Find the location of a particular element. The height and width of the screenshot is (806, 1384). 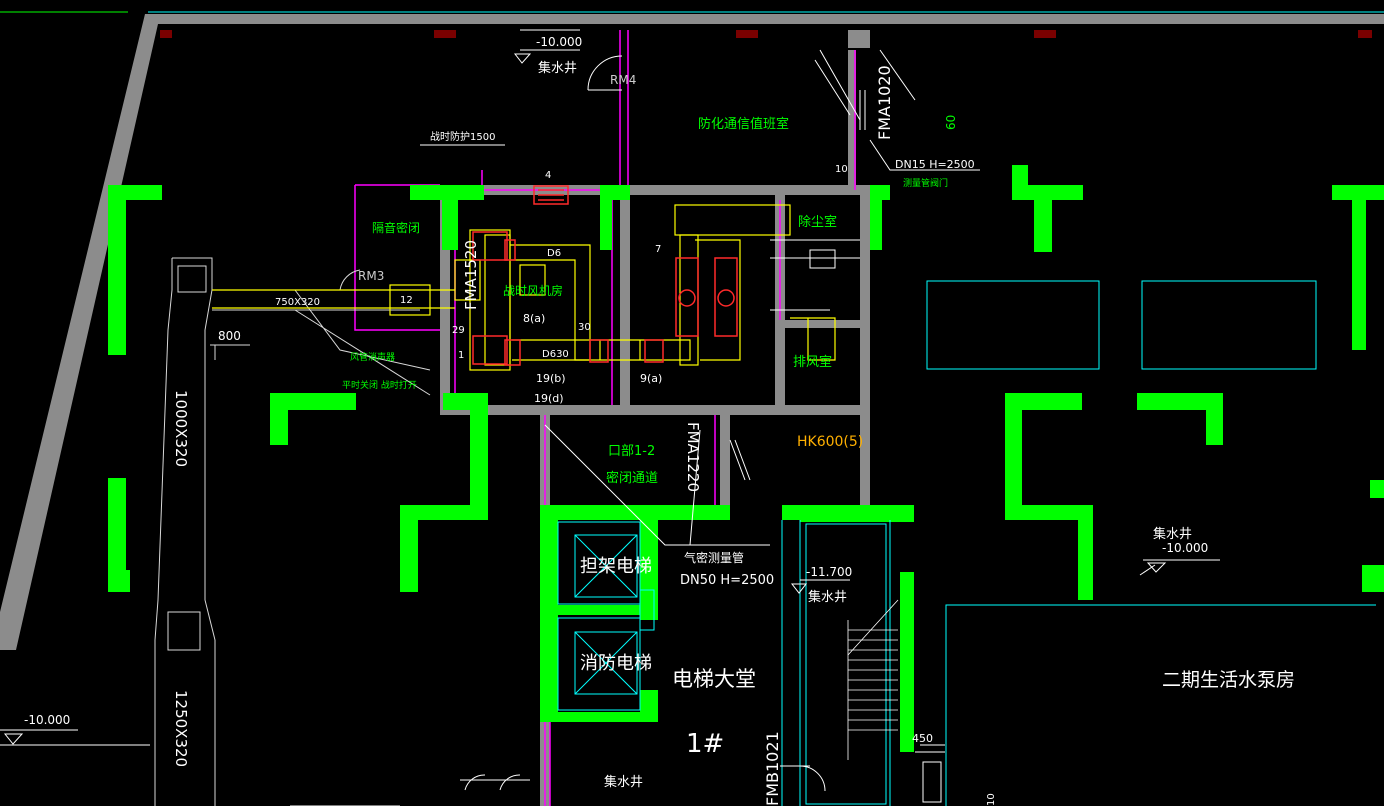

num-1hash: 1# is located at coordinates (705, 744).